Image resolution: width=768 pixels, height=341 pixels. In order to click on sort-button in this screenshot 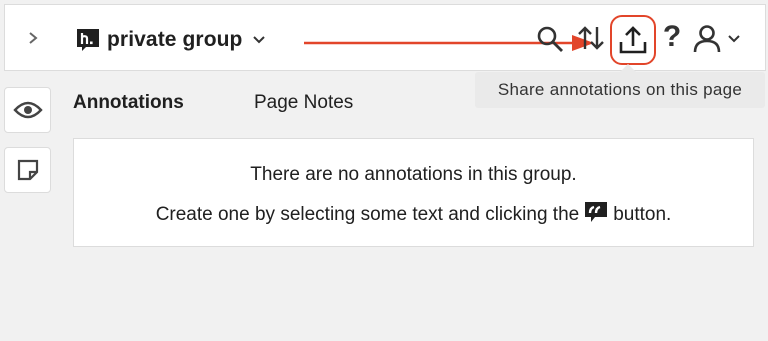, I will do `click(591, 38)`.